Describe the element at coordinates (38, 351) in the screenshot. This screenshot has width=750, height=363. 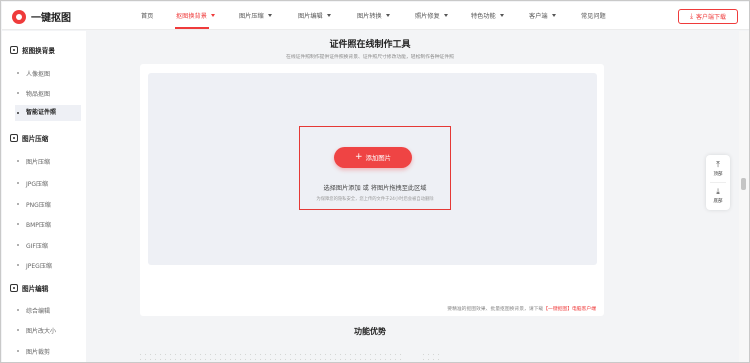
I see `sidebar-item-crop: 图片裁剪` at that location.